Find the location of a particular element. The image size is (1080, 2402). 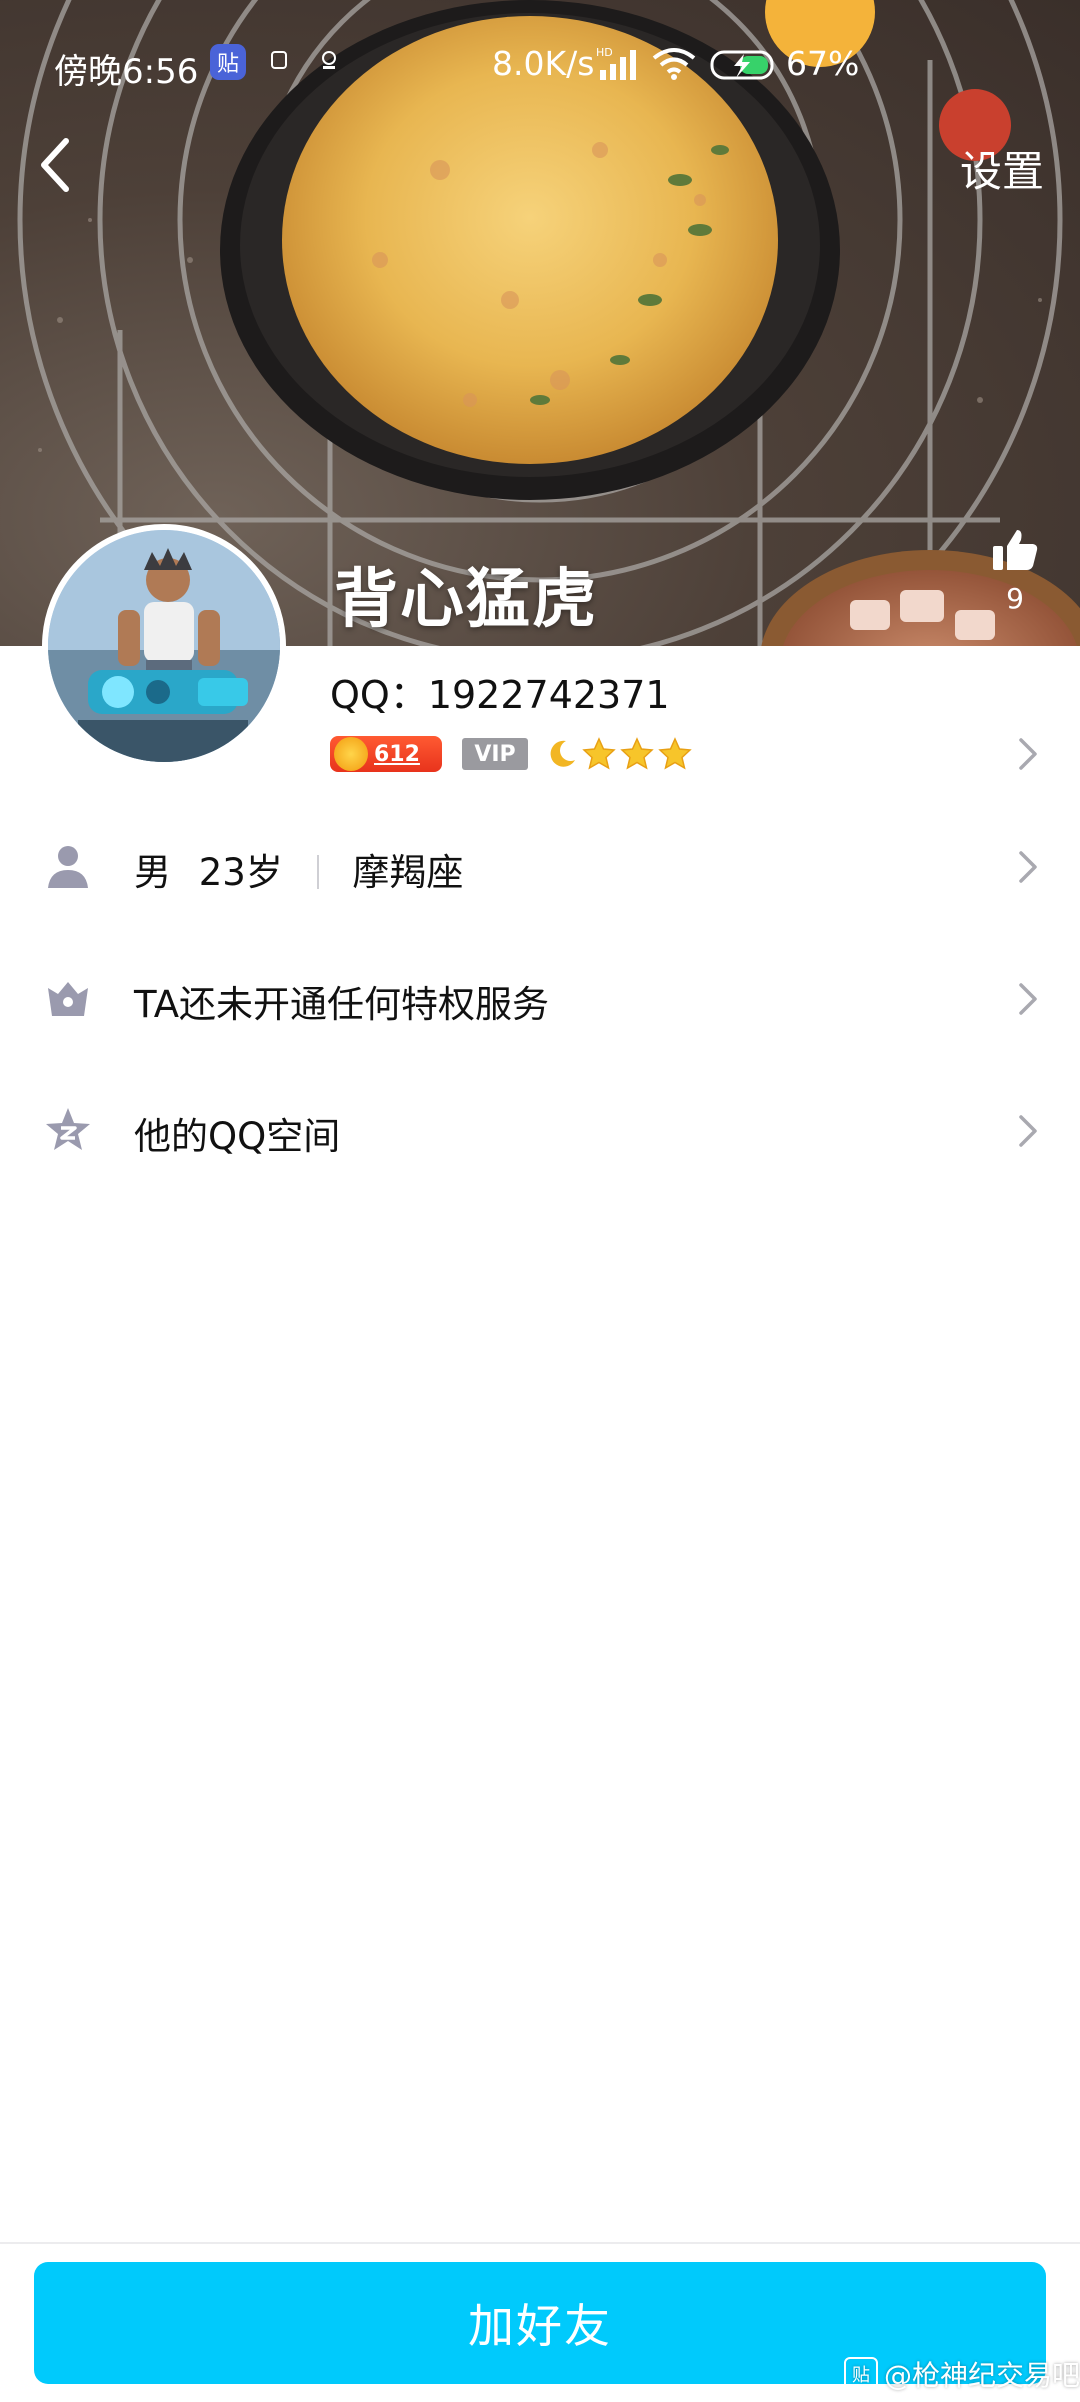

basic-info-row: 男 23岁 摩羯座 is located at coordinates (540, 867).